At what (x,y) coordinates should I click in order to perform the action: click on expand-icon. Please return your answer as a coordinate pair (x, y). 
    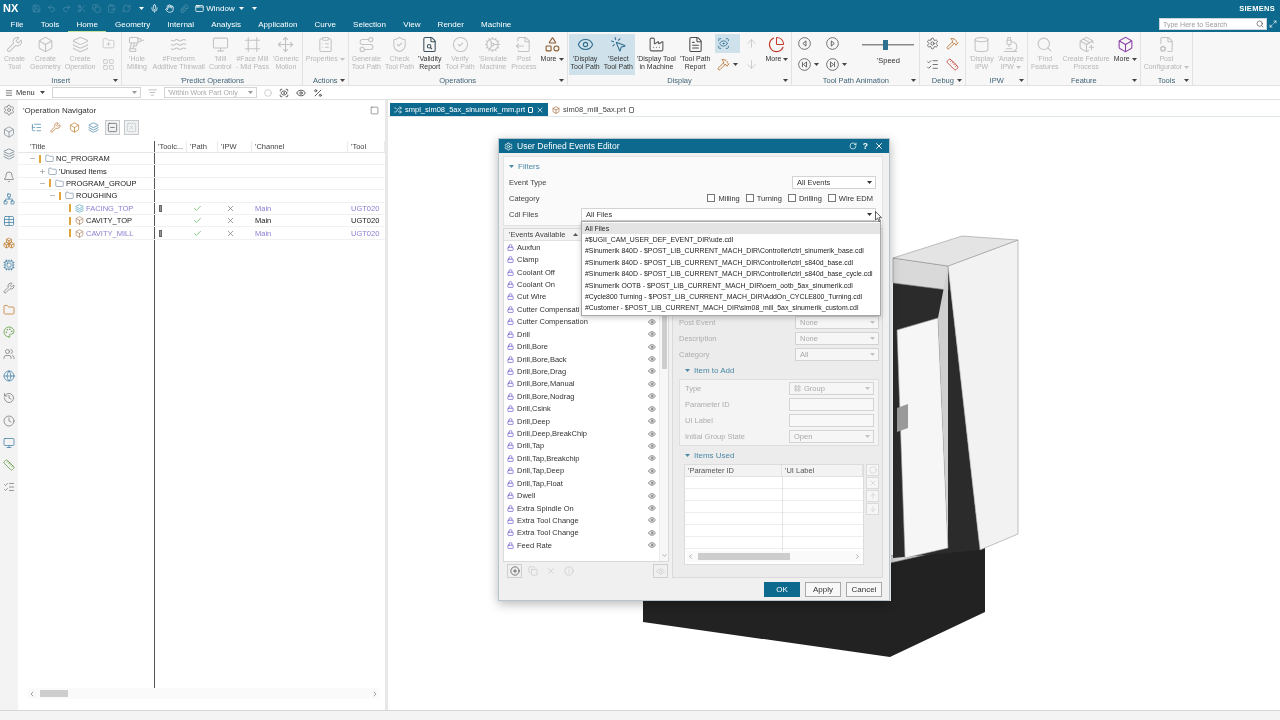
    Looking at the image, I should click on (42, 171).